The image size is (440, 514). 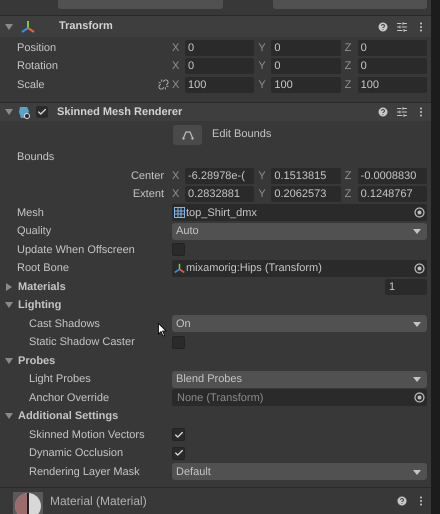 What do you see at coordinates (98, 501) in the screenshot?
I see `component-title: Material (Material)` at bounding box center [98, 501].